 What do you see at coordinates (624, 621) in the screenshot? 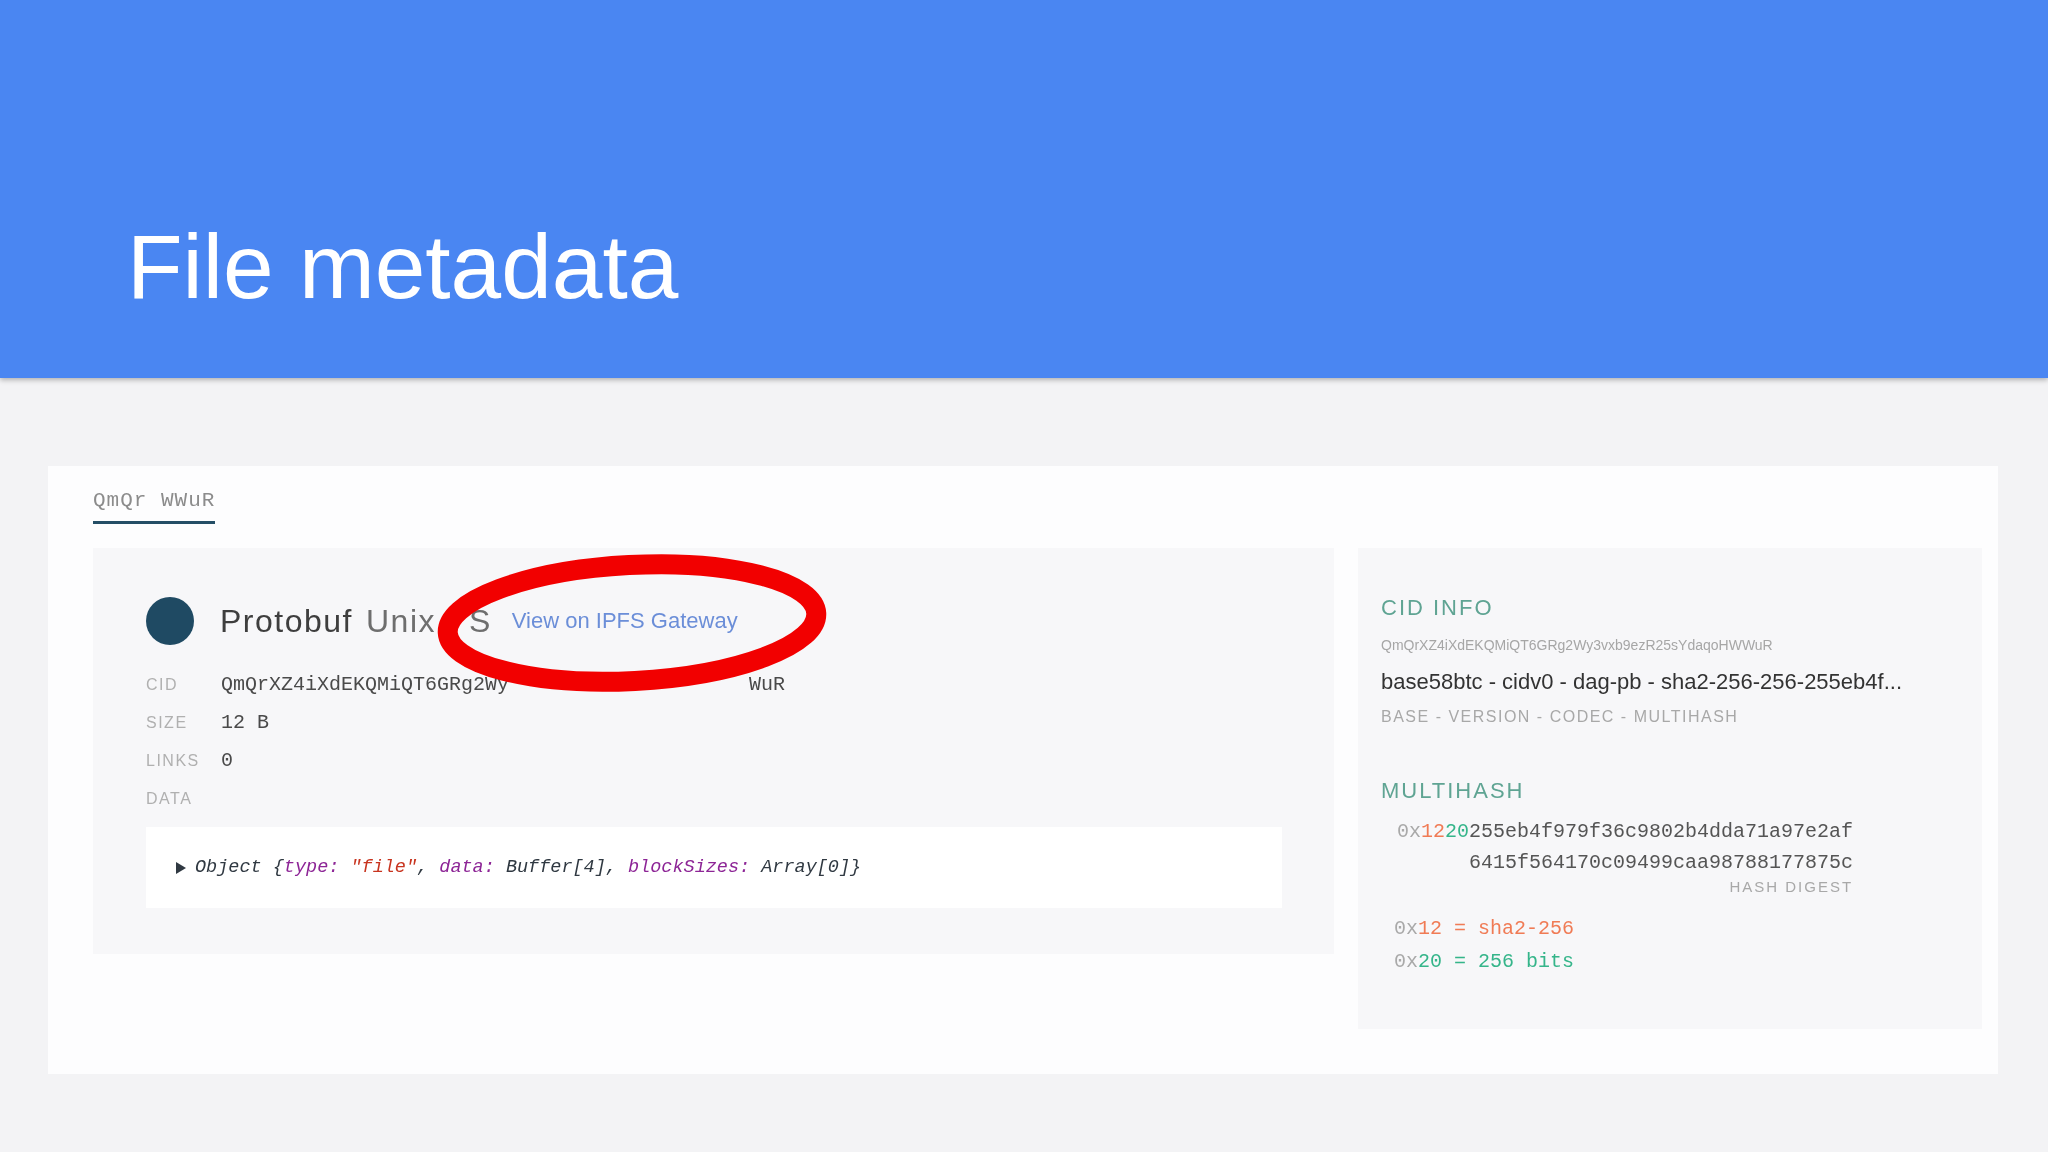
I see `gateway-link: View on IPFS Gateway` at bounding box center [624, 621].